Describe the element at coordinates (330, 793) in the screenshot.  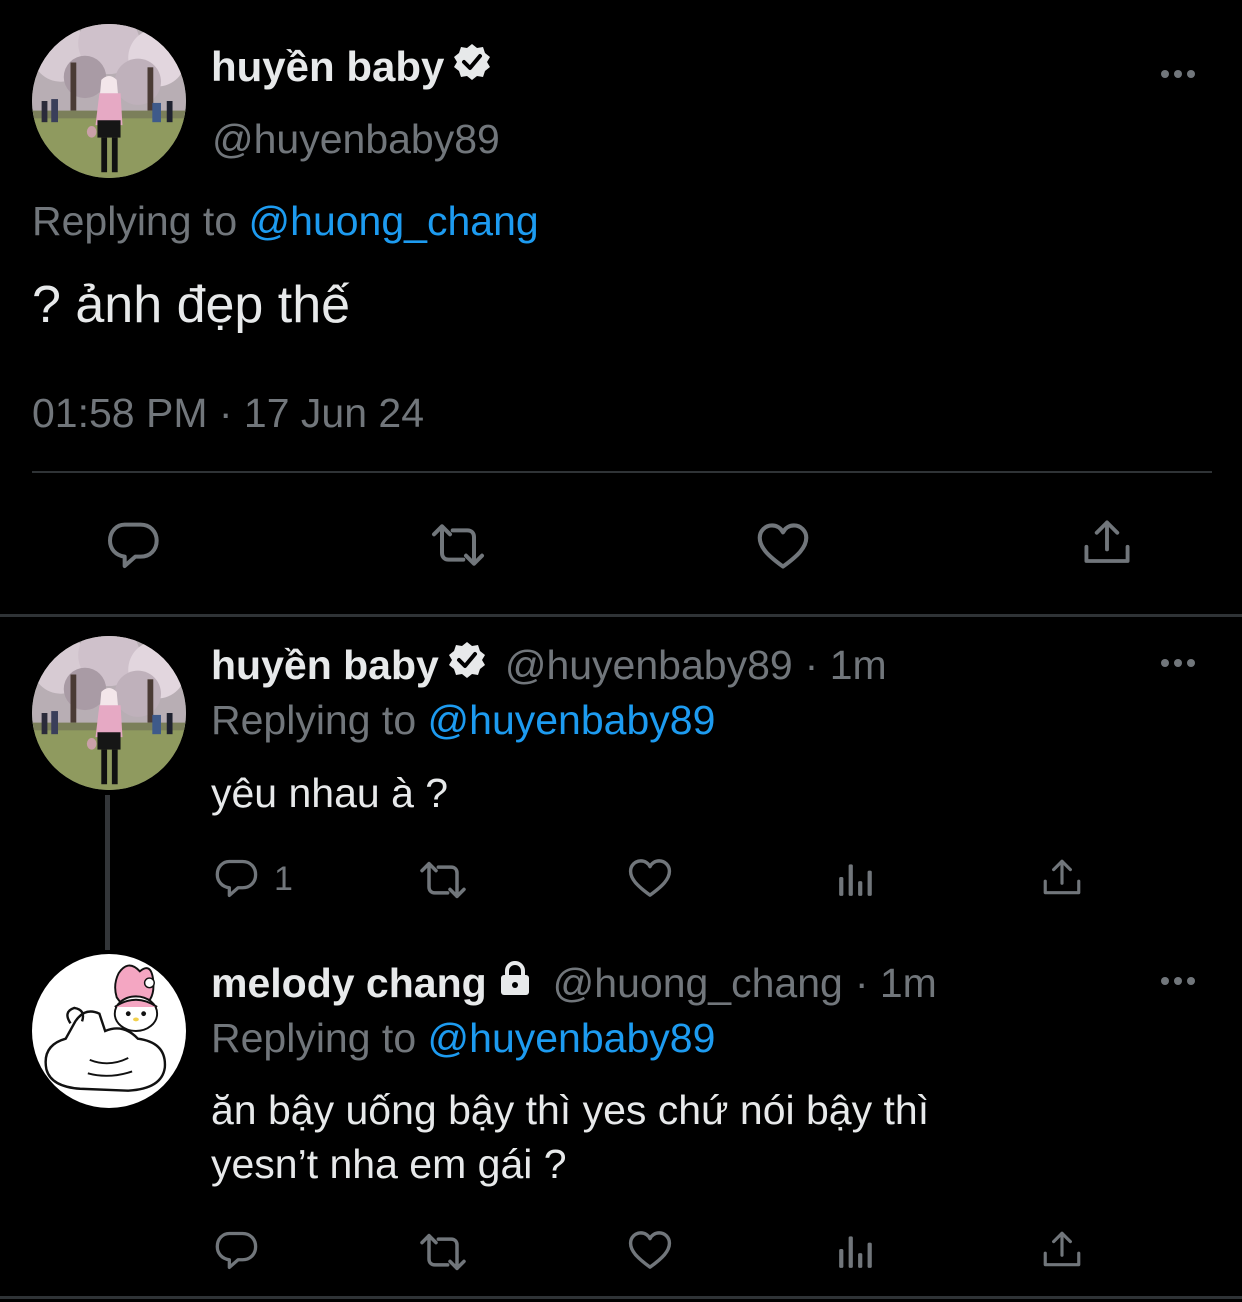
I see `tweet-text: yêu nhau à ?` at that location.